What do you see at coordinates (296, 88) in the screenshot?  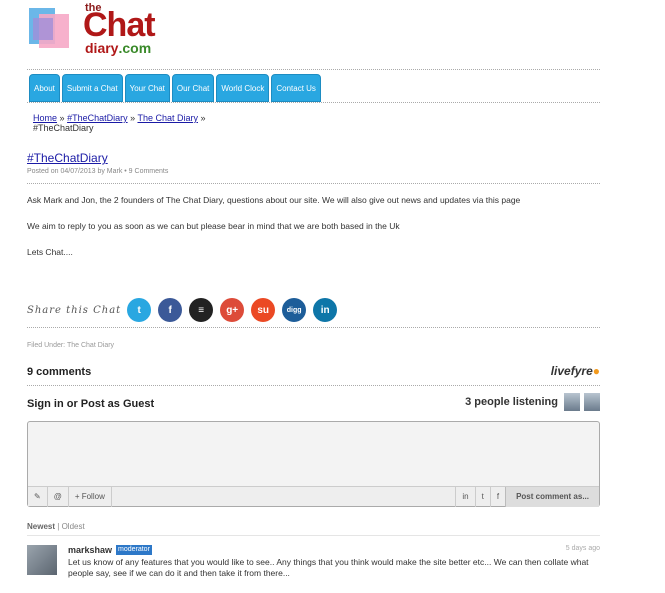 I see `nav-contact-us: Contact Us` at bounding box center [296, 88].